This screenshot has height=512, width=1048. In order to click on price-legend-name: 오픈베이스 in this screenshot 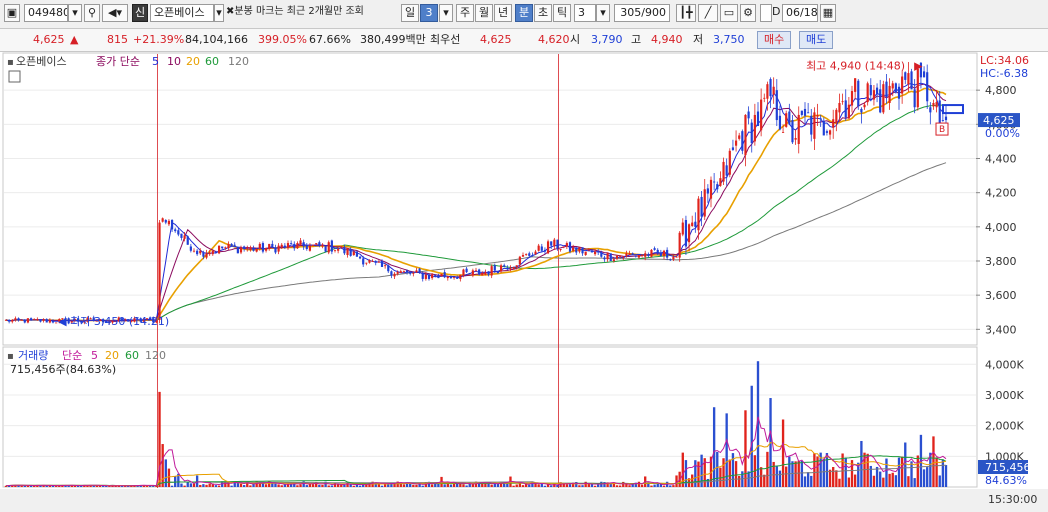, I will do `click(41, 61)`.